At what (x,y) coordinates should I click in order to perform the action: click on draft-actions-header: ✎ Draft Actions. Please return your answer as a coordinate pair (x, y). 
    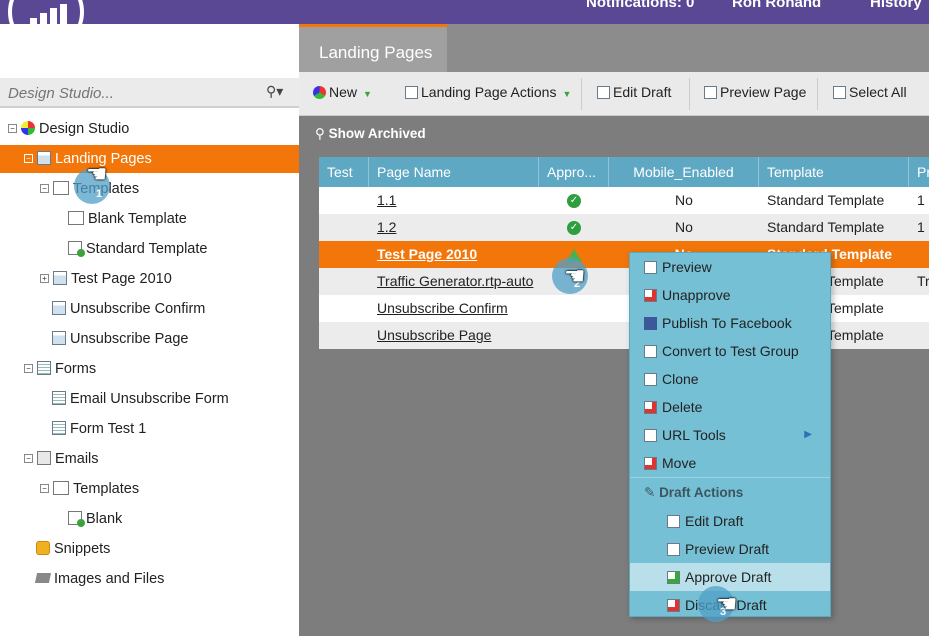
    Looking at the image, I should click on (693, 493).